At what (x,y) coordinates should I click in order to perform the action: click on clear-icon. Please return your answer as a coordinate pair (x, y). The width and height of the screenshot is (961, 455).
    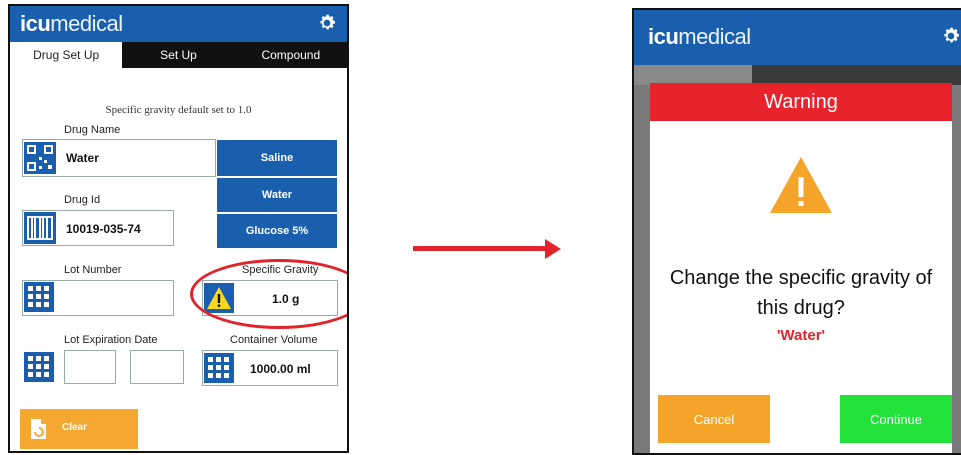
    Looking at the image, I should click on (38, 429).